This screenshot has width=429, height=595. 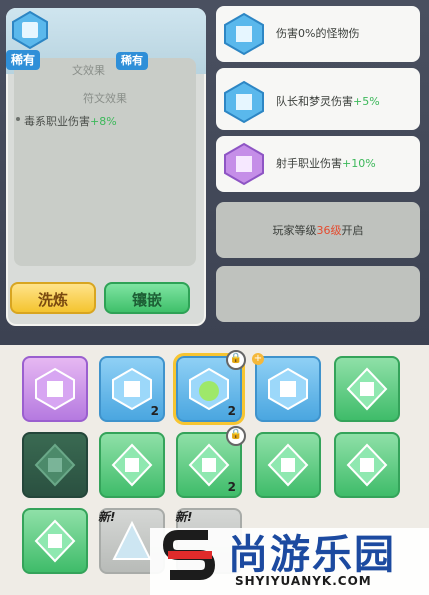 What do you see at coordinates (352, 230) in the screenshot?
I see `lock-suffix: 开启` at bounding box center [352, 230].